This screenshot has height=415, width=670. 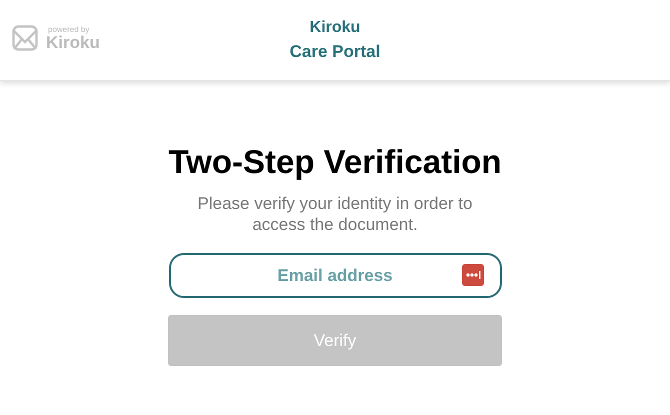 What do you see at coordinates (335, 275) in the screenshot?
I see `email-field: Email address` at bounding box center [335, 275].